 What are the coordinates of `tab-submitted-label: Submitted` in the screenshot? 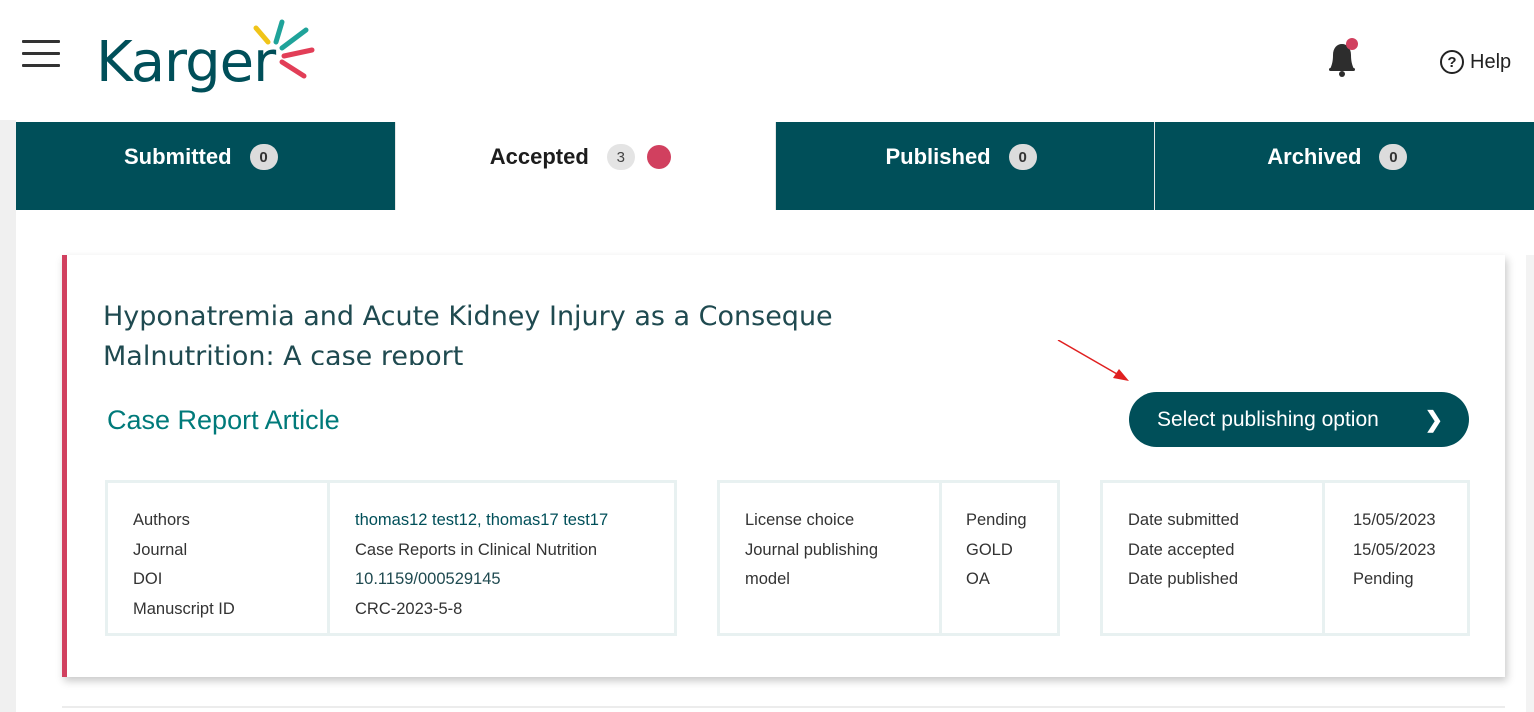 It's located at (178, 156).